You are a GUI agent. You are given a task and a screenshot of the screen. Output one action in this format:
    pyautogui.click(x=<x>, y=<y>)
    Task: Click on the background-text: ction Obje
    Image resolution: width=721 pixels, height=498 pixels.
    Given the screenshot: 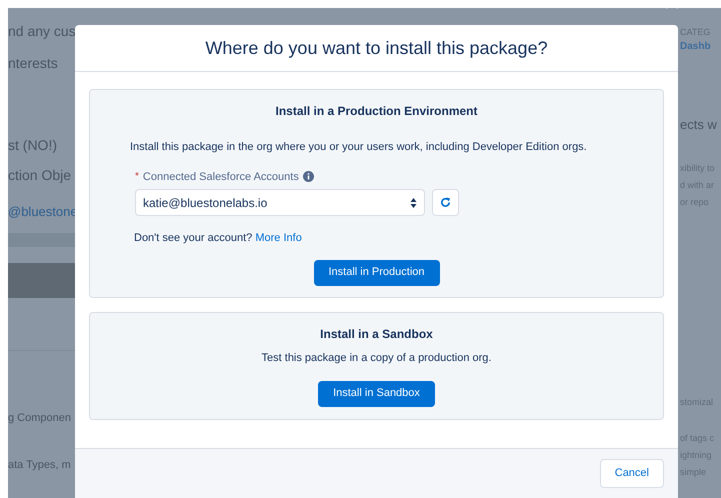 What is the action you would take?
    pyautogui.click(x=40, y=175)
    